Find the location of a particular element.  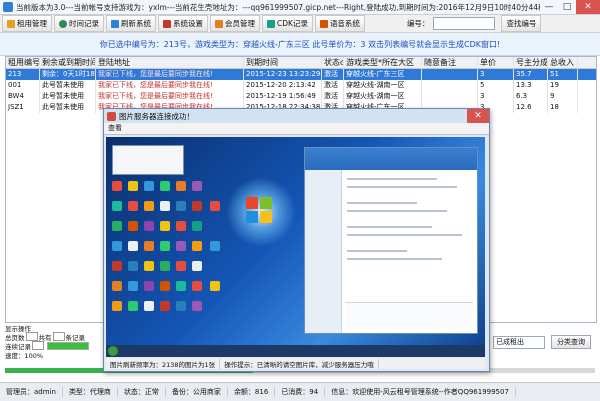

voice-system-button: 语音系统 is located at coordinates (339, 23).